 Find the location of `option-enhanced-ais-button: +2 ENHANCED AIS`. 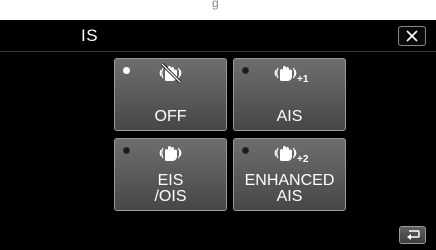

option-enhanced-ais-button: +2 ENHANCED AIS is located at coordinates (289, 174).